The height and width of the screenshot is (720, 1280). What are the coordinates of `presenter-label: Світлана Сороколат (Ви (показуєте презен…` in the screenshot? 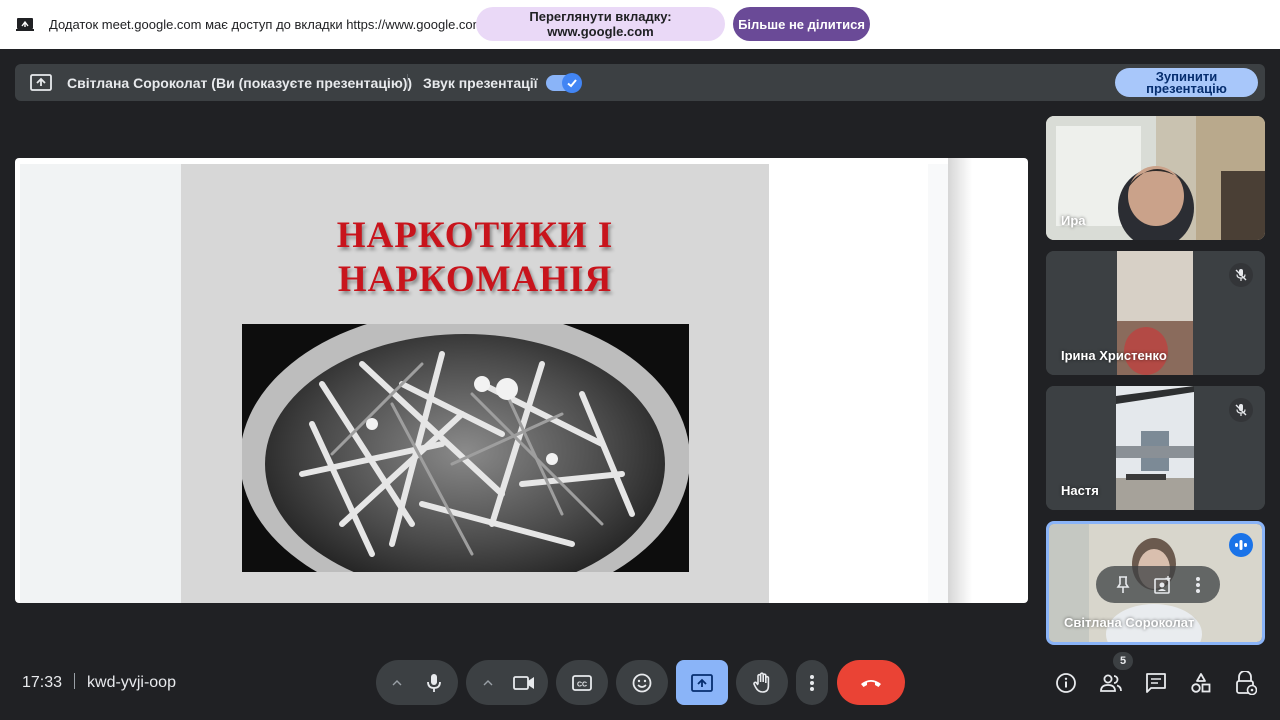 It's located at (240, 83).